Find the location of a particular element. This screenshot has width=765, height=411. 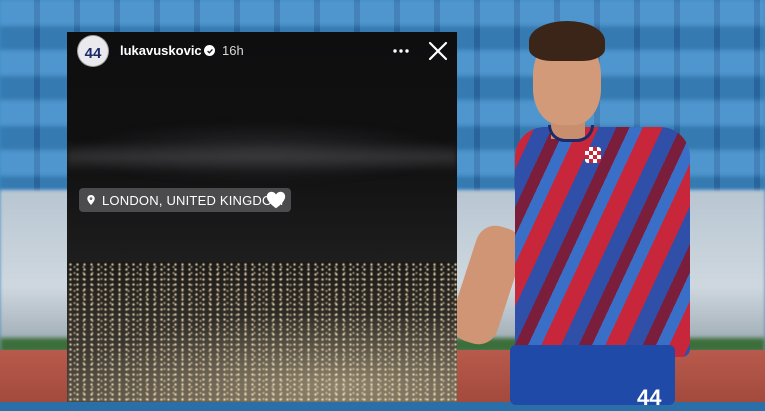

shorts-number: 44 is located at coordinates (649, 397).